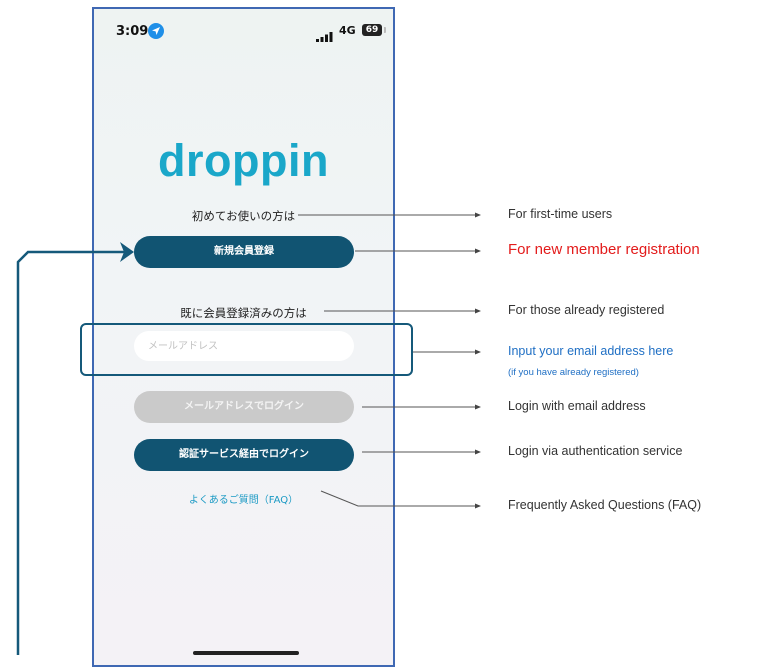 The image size is (781, 667). Describe the element at coordinates (577, 406) in the screenshot. I see `annotation-login-email: Login with email address` at that location.